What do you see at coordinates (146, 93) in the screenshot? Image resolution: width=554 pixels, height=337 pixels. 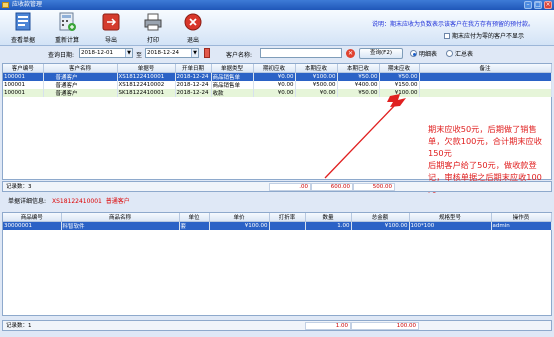 I see `cell: SK18122410001` at bounding box center [146, 93].